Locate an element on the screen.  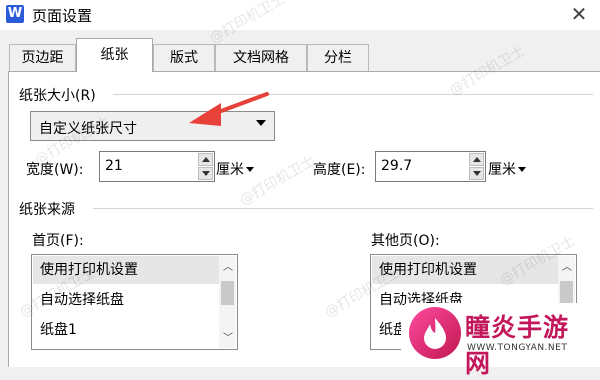
annotation-arrow-icon is located at coordinates (229, 109).